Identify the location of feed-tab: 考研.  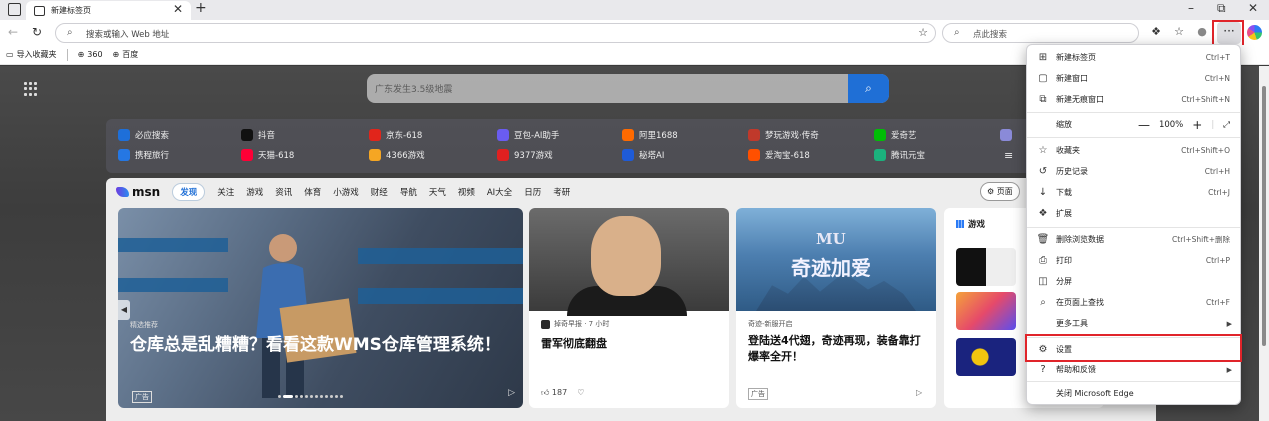
(561, 192).